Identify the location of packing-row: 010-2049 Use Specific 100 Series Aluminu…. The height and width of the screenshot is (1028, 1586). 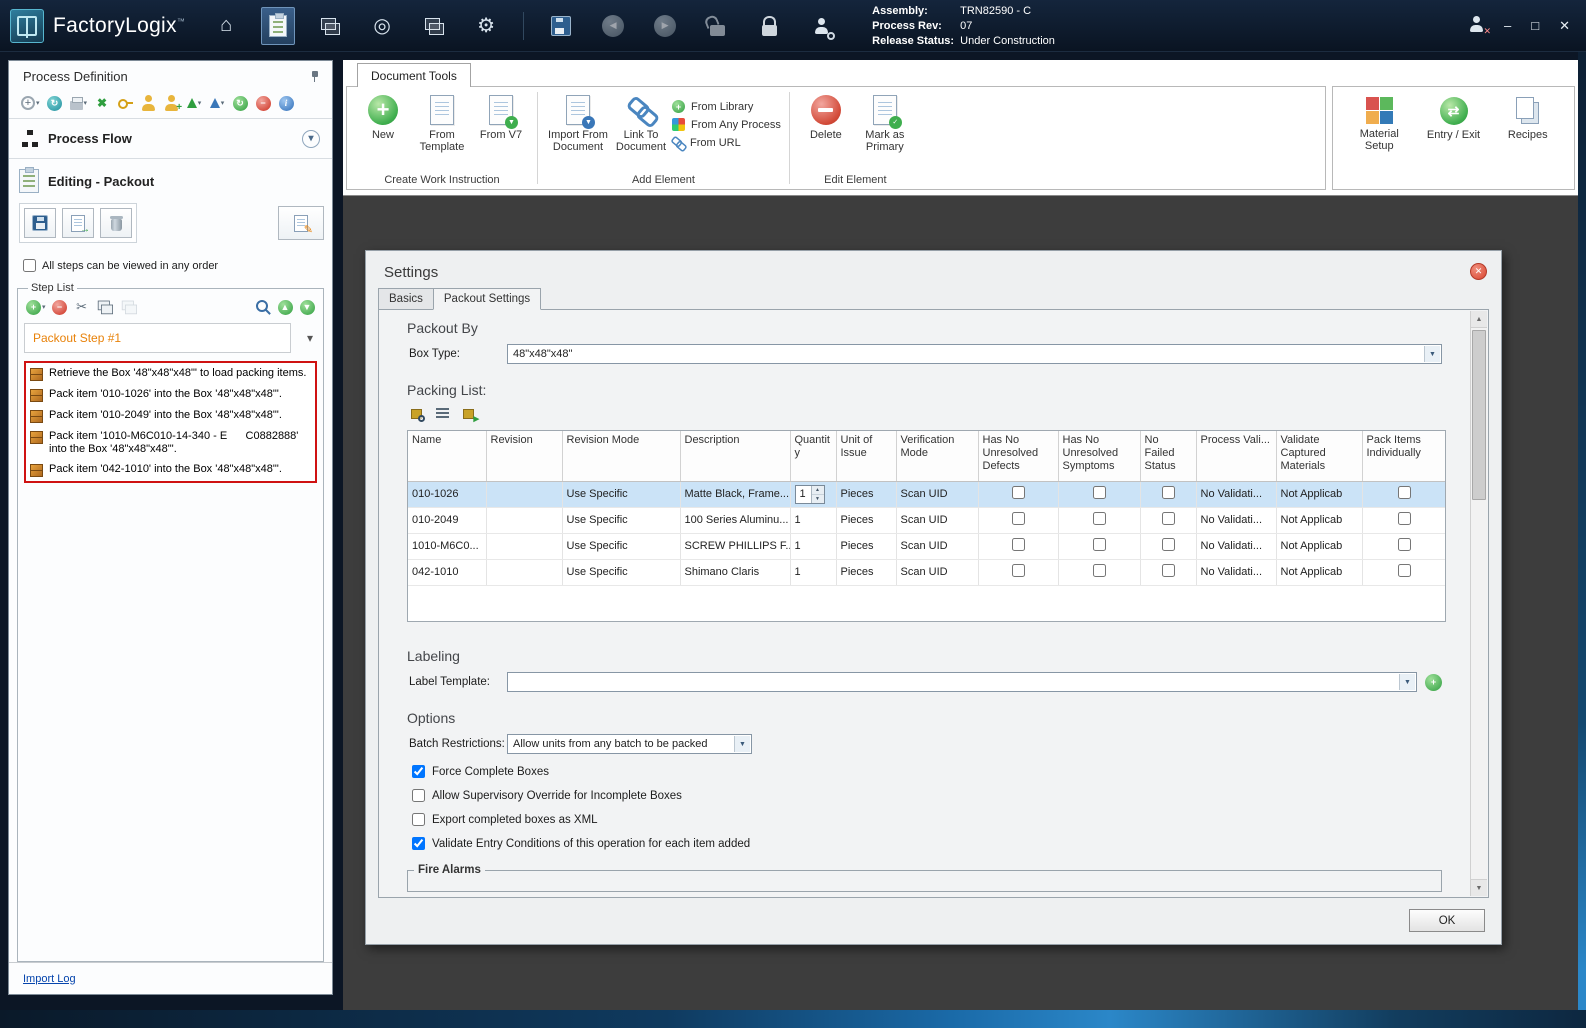
(926, 520).